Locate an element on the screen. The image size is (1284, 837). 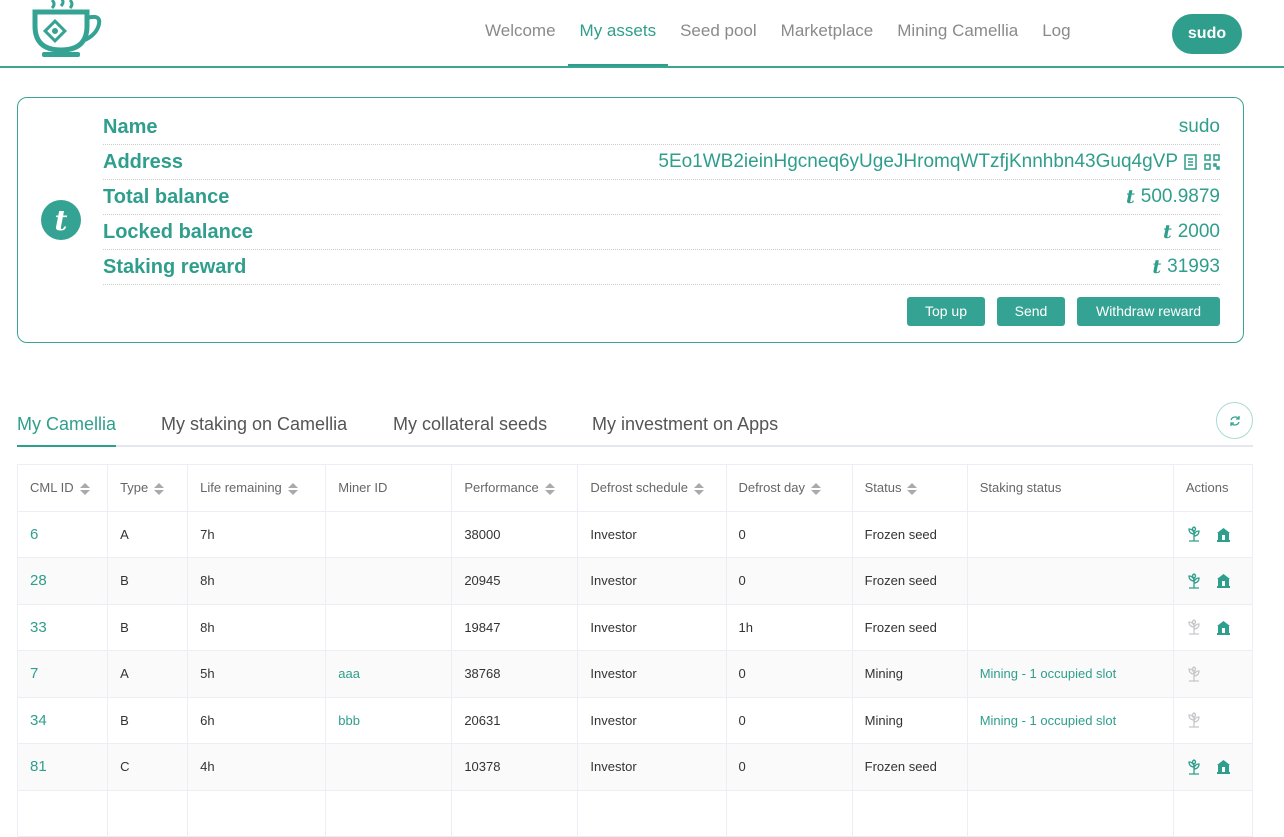
cml-id-cell: 28 is located at coordinates (62, 581).